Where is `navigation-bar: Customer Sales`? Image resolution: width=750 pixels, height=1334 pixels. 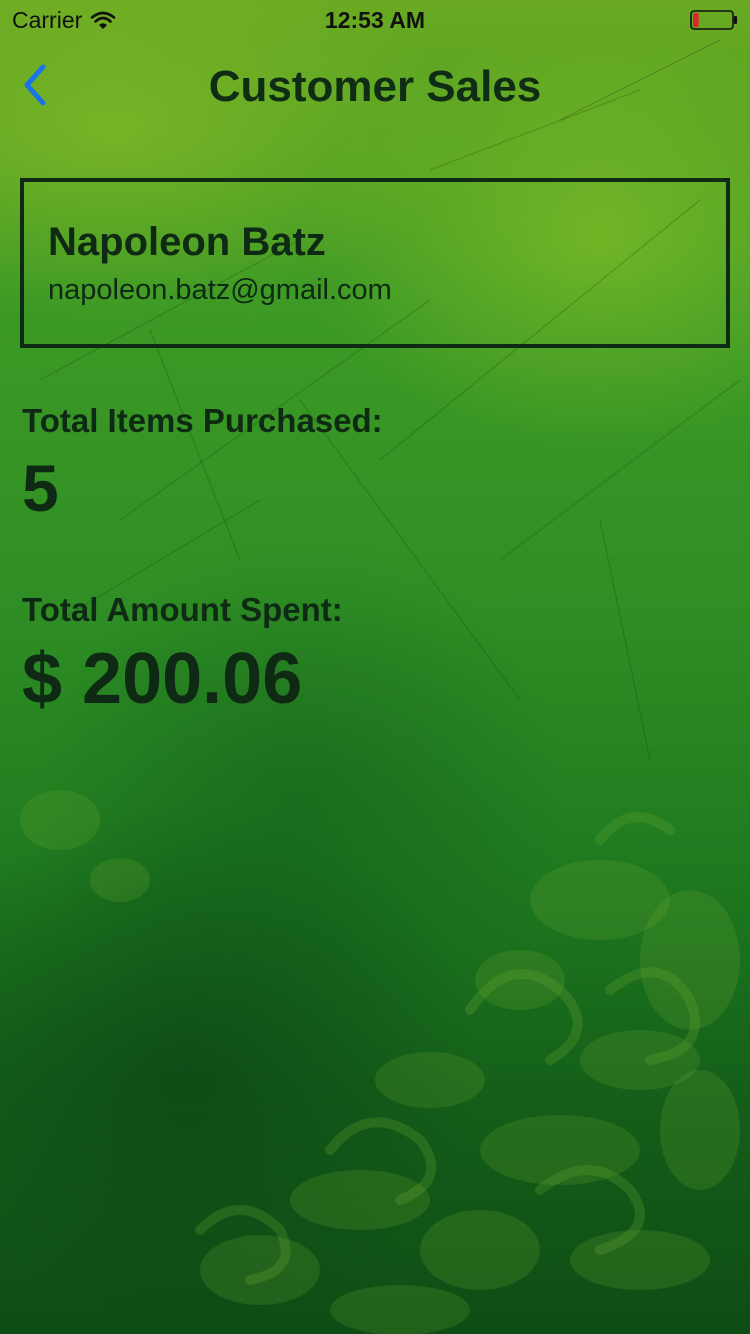
navigation-bar: Customer Sales is located at coordinates (375, 89).